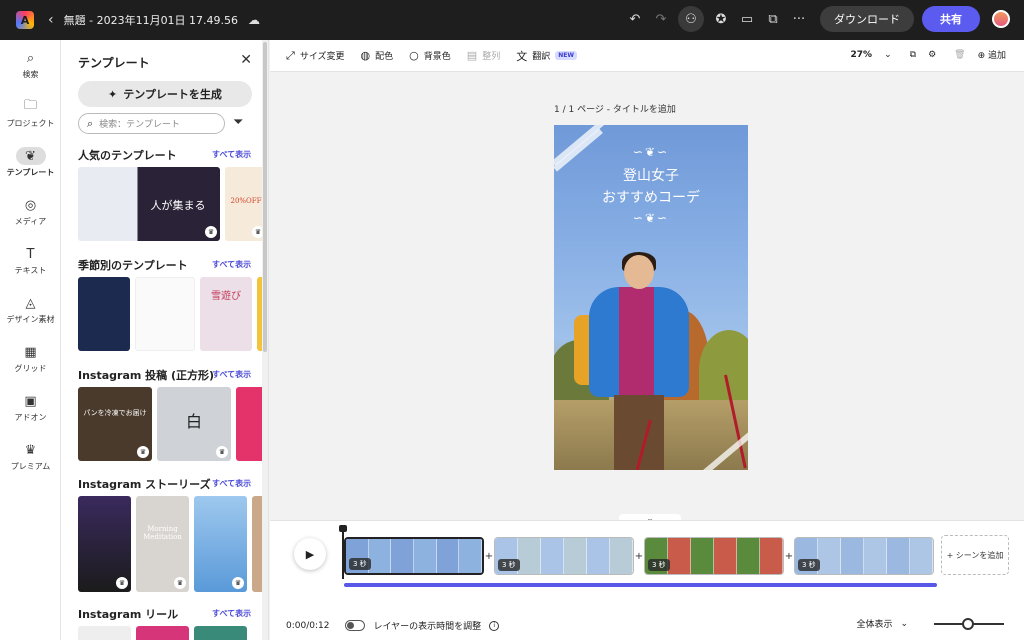 The height and width of the screenshot is (640, 1024). Describe the element at coordinates (51, 20) in the screenshot. I see `back-chevron-icon: ‹` at that location.